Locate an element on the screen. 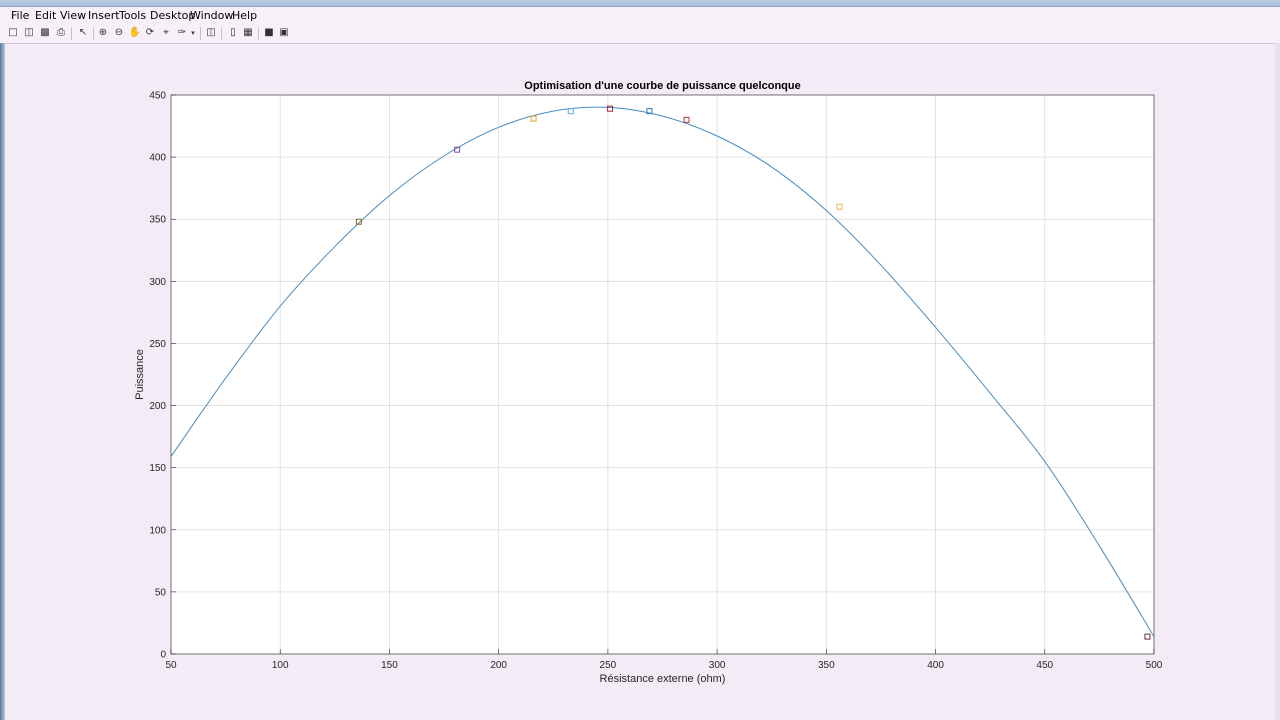 This screenshot has height=720, width=1280. y-tick-label: 50 is located at coordinates (161, 592).